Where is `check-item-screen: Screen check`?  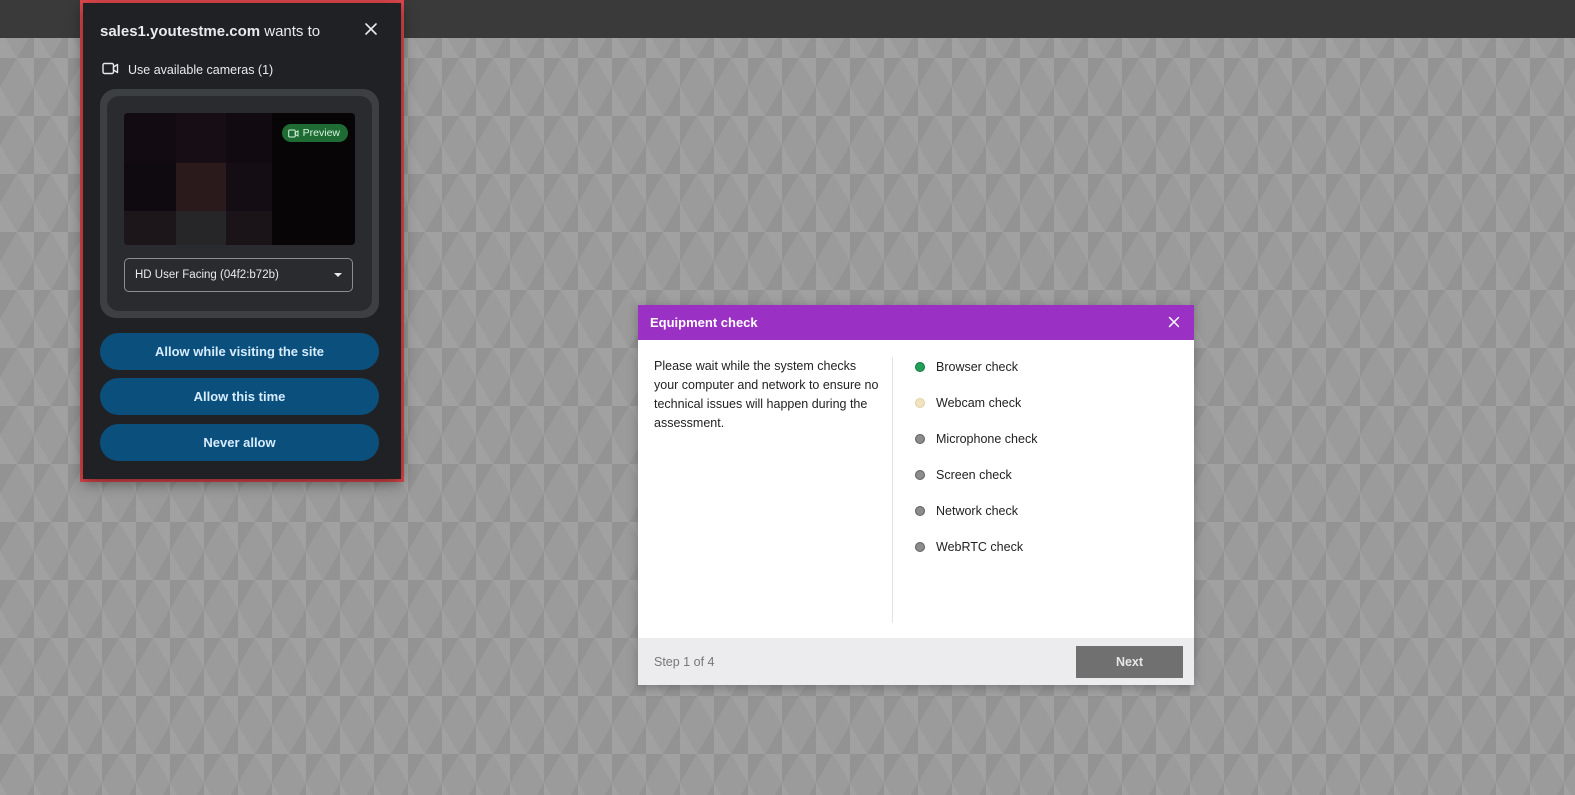 check-item-screen: Screen check is located at coordinates (963, 475).